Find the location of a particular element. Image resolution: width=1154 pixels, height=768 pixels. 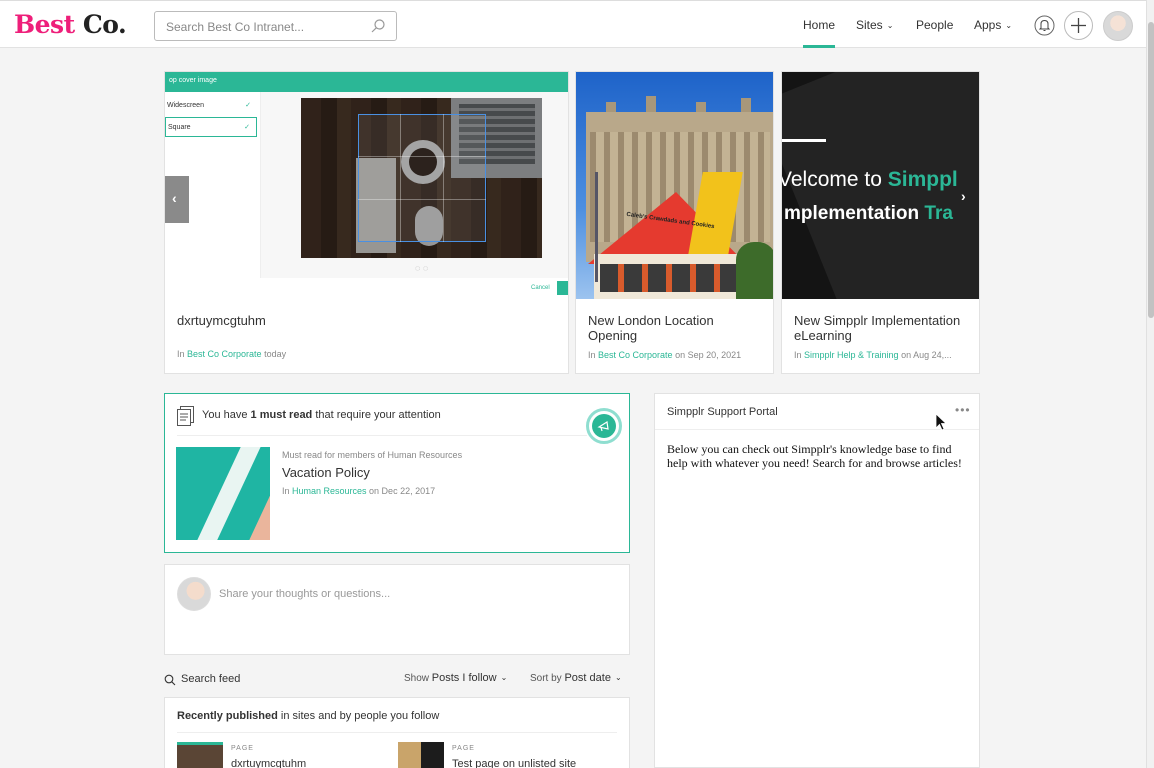

widget-title: Simpplr Support Portal is located at coordinates (722, 412).